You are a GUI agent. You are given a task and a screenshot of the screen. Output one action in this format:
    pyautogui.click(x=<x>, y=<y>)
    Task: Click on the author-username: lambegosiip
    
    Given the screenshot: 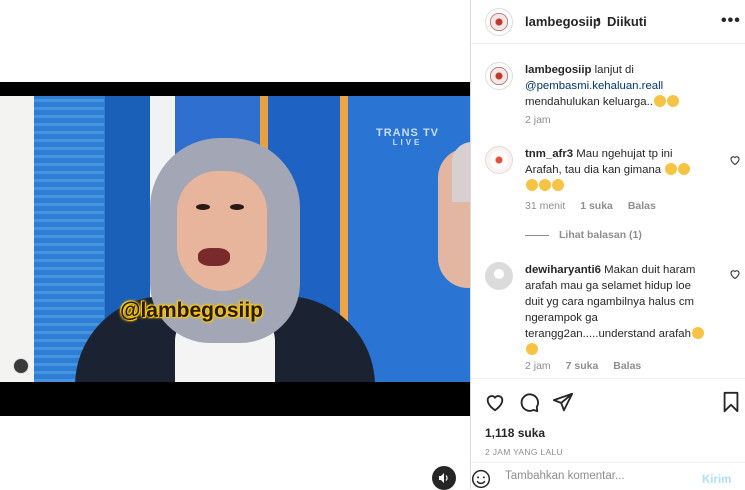 What is the action you would take?
    pyautogui.click(x=563, y=21)
    